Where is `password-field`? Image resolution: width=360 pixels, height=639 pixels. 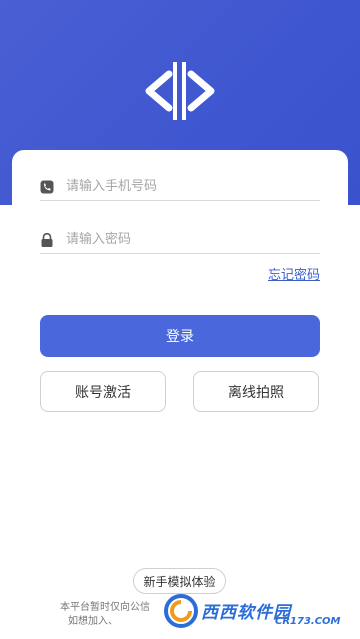
password-field is located at coordinates (180, 230).